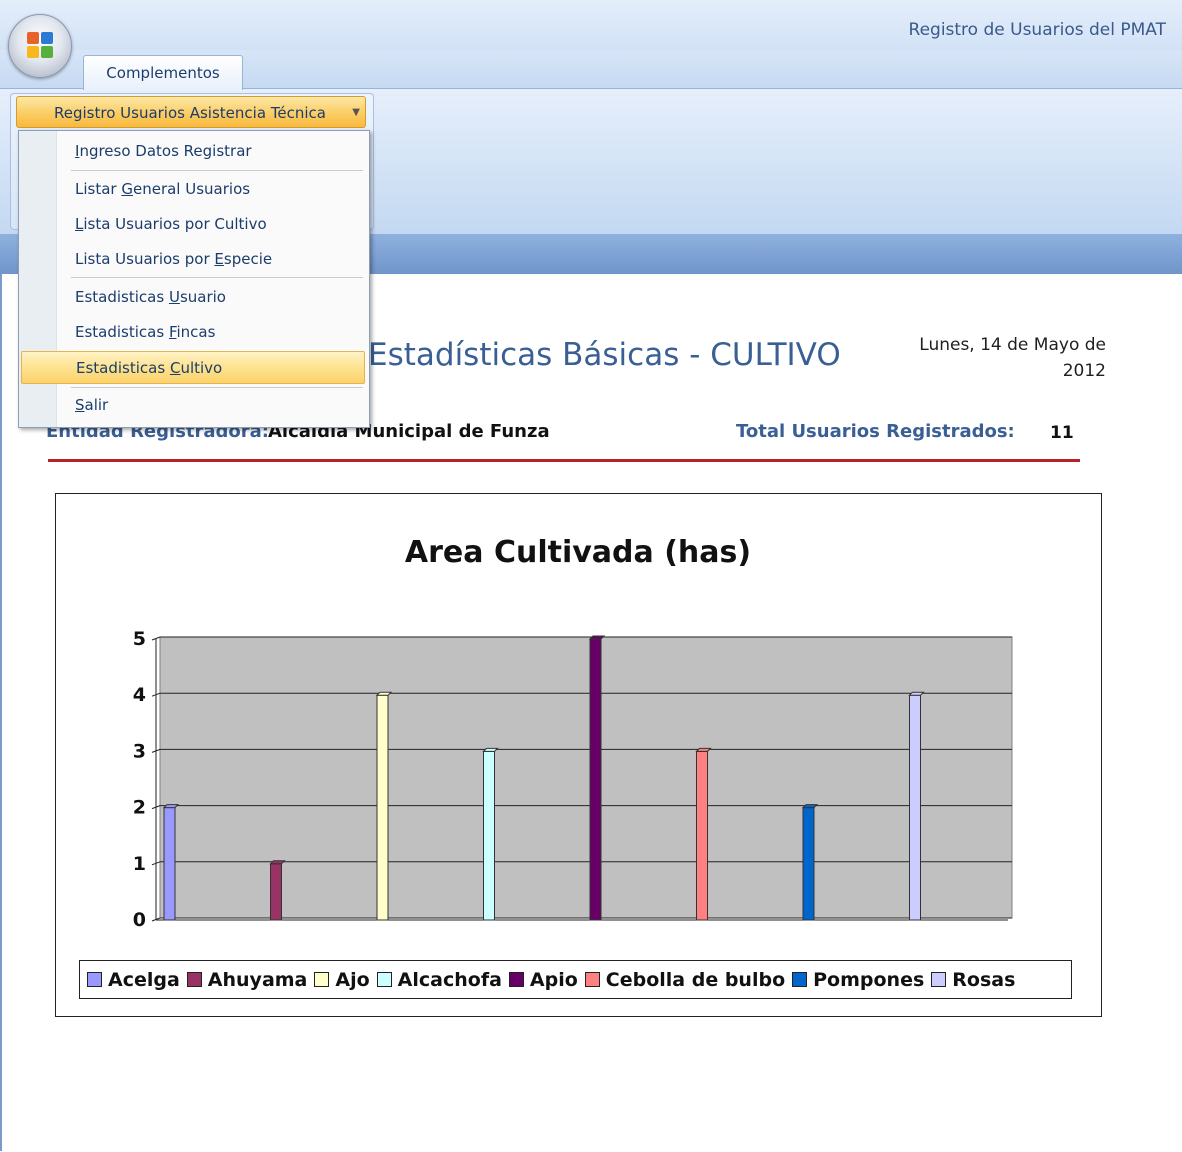  What do you see at coordinates (193, 151) in the screenshot?
I see `menu-item-ingreso-datos: Ingreso Datos Registrar` at bounding box center [193, 151].